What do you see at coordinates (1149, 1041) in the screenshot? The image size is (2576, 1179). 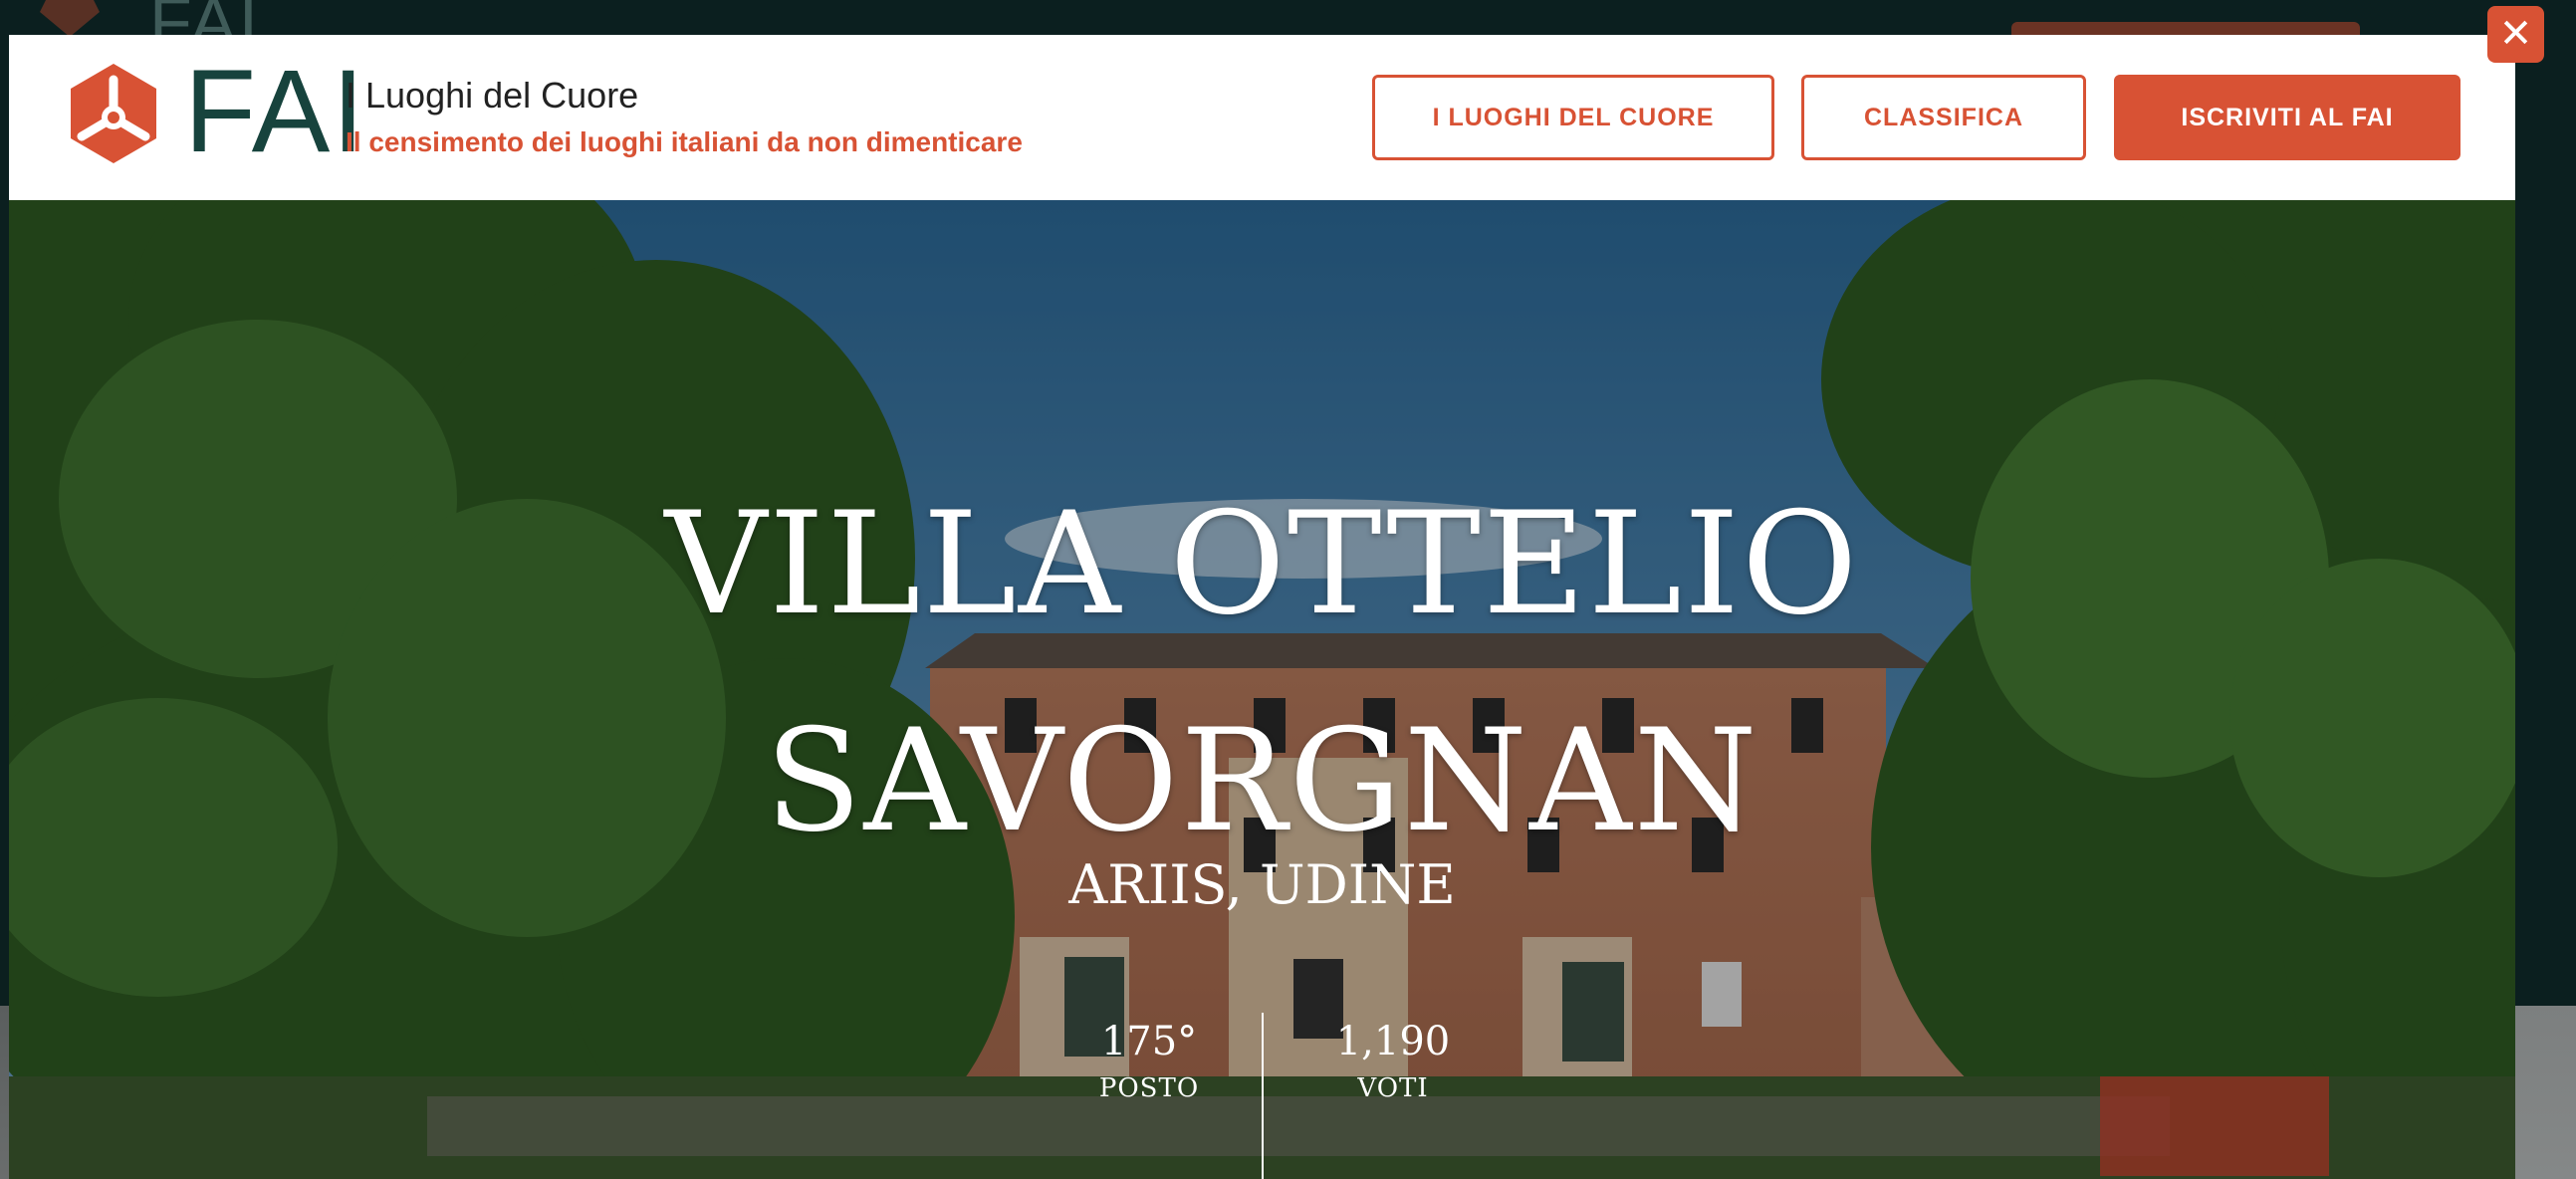 I see `rank-value: 175°` at bounding box center [1149, 1041].